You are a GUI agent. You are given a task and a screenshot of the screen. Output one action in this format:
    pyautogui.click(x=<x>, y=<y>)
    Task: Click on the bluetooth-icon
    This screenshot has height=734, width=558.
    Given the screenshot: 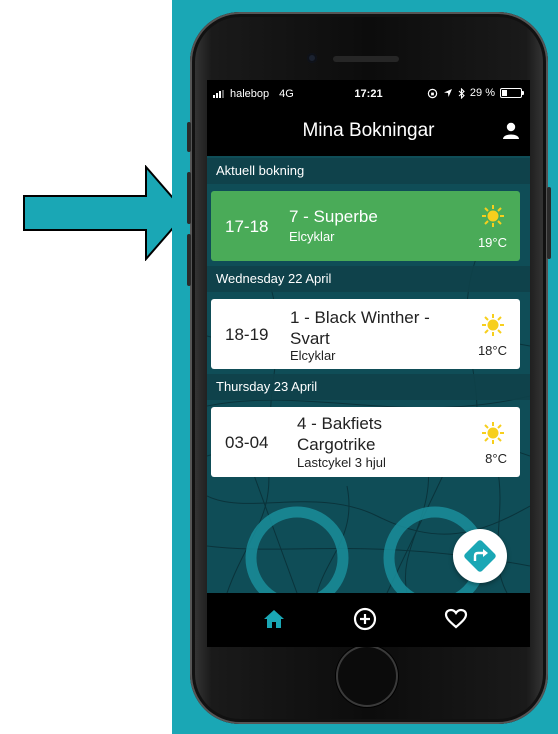 What is the action you would take?
    pyautogui.click(x=461, y=93)
    